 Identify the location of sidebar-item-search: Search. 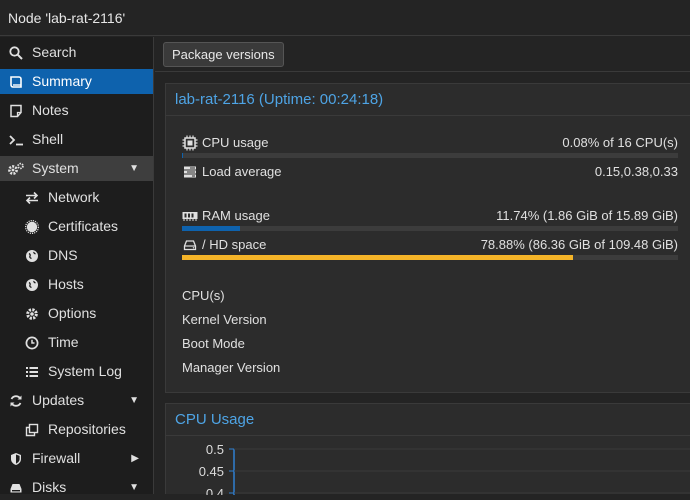
(76, 52).